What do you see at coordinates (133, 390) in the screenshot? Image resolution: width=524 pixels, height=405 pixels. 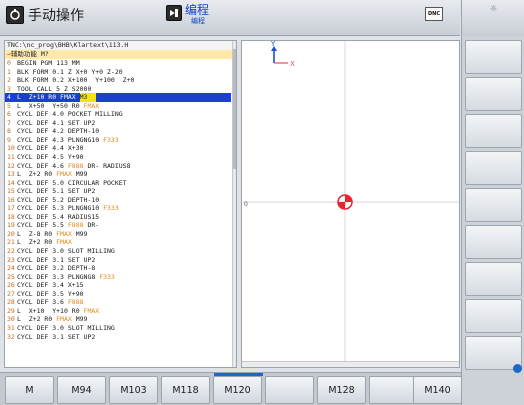 I see `softkey-m103: M103` at bounding box center [133, 390].